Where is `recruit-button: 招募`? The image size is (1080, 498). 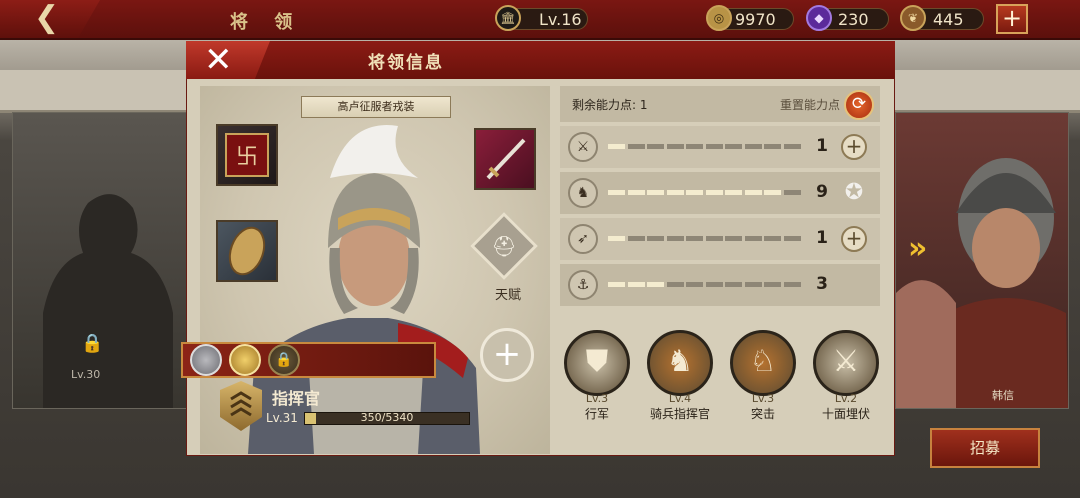
recruit-button: 招募 is located at coordinates (985, 448).